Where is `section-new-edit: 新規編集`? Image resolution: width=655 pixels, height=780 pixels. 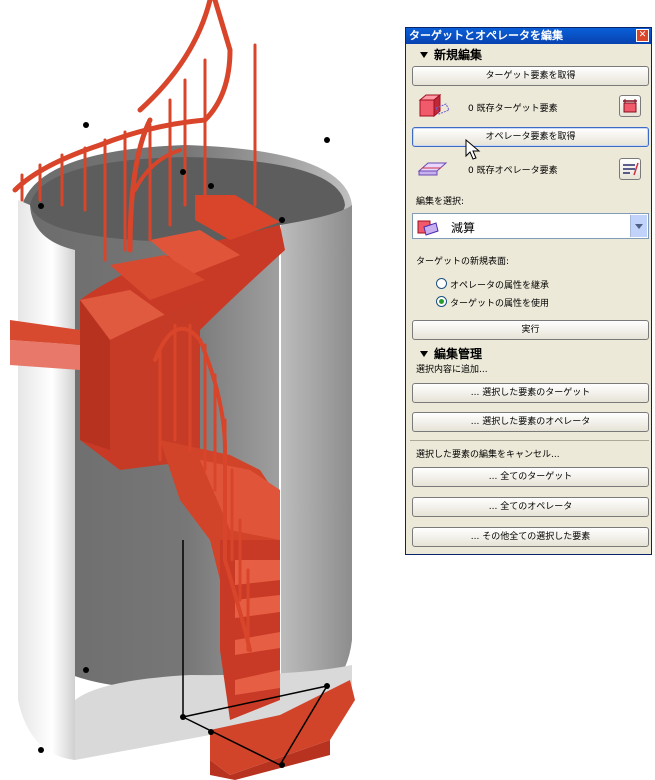 section-new-edit: 新規編集 is located at coordinates (528, 55).